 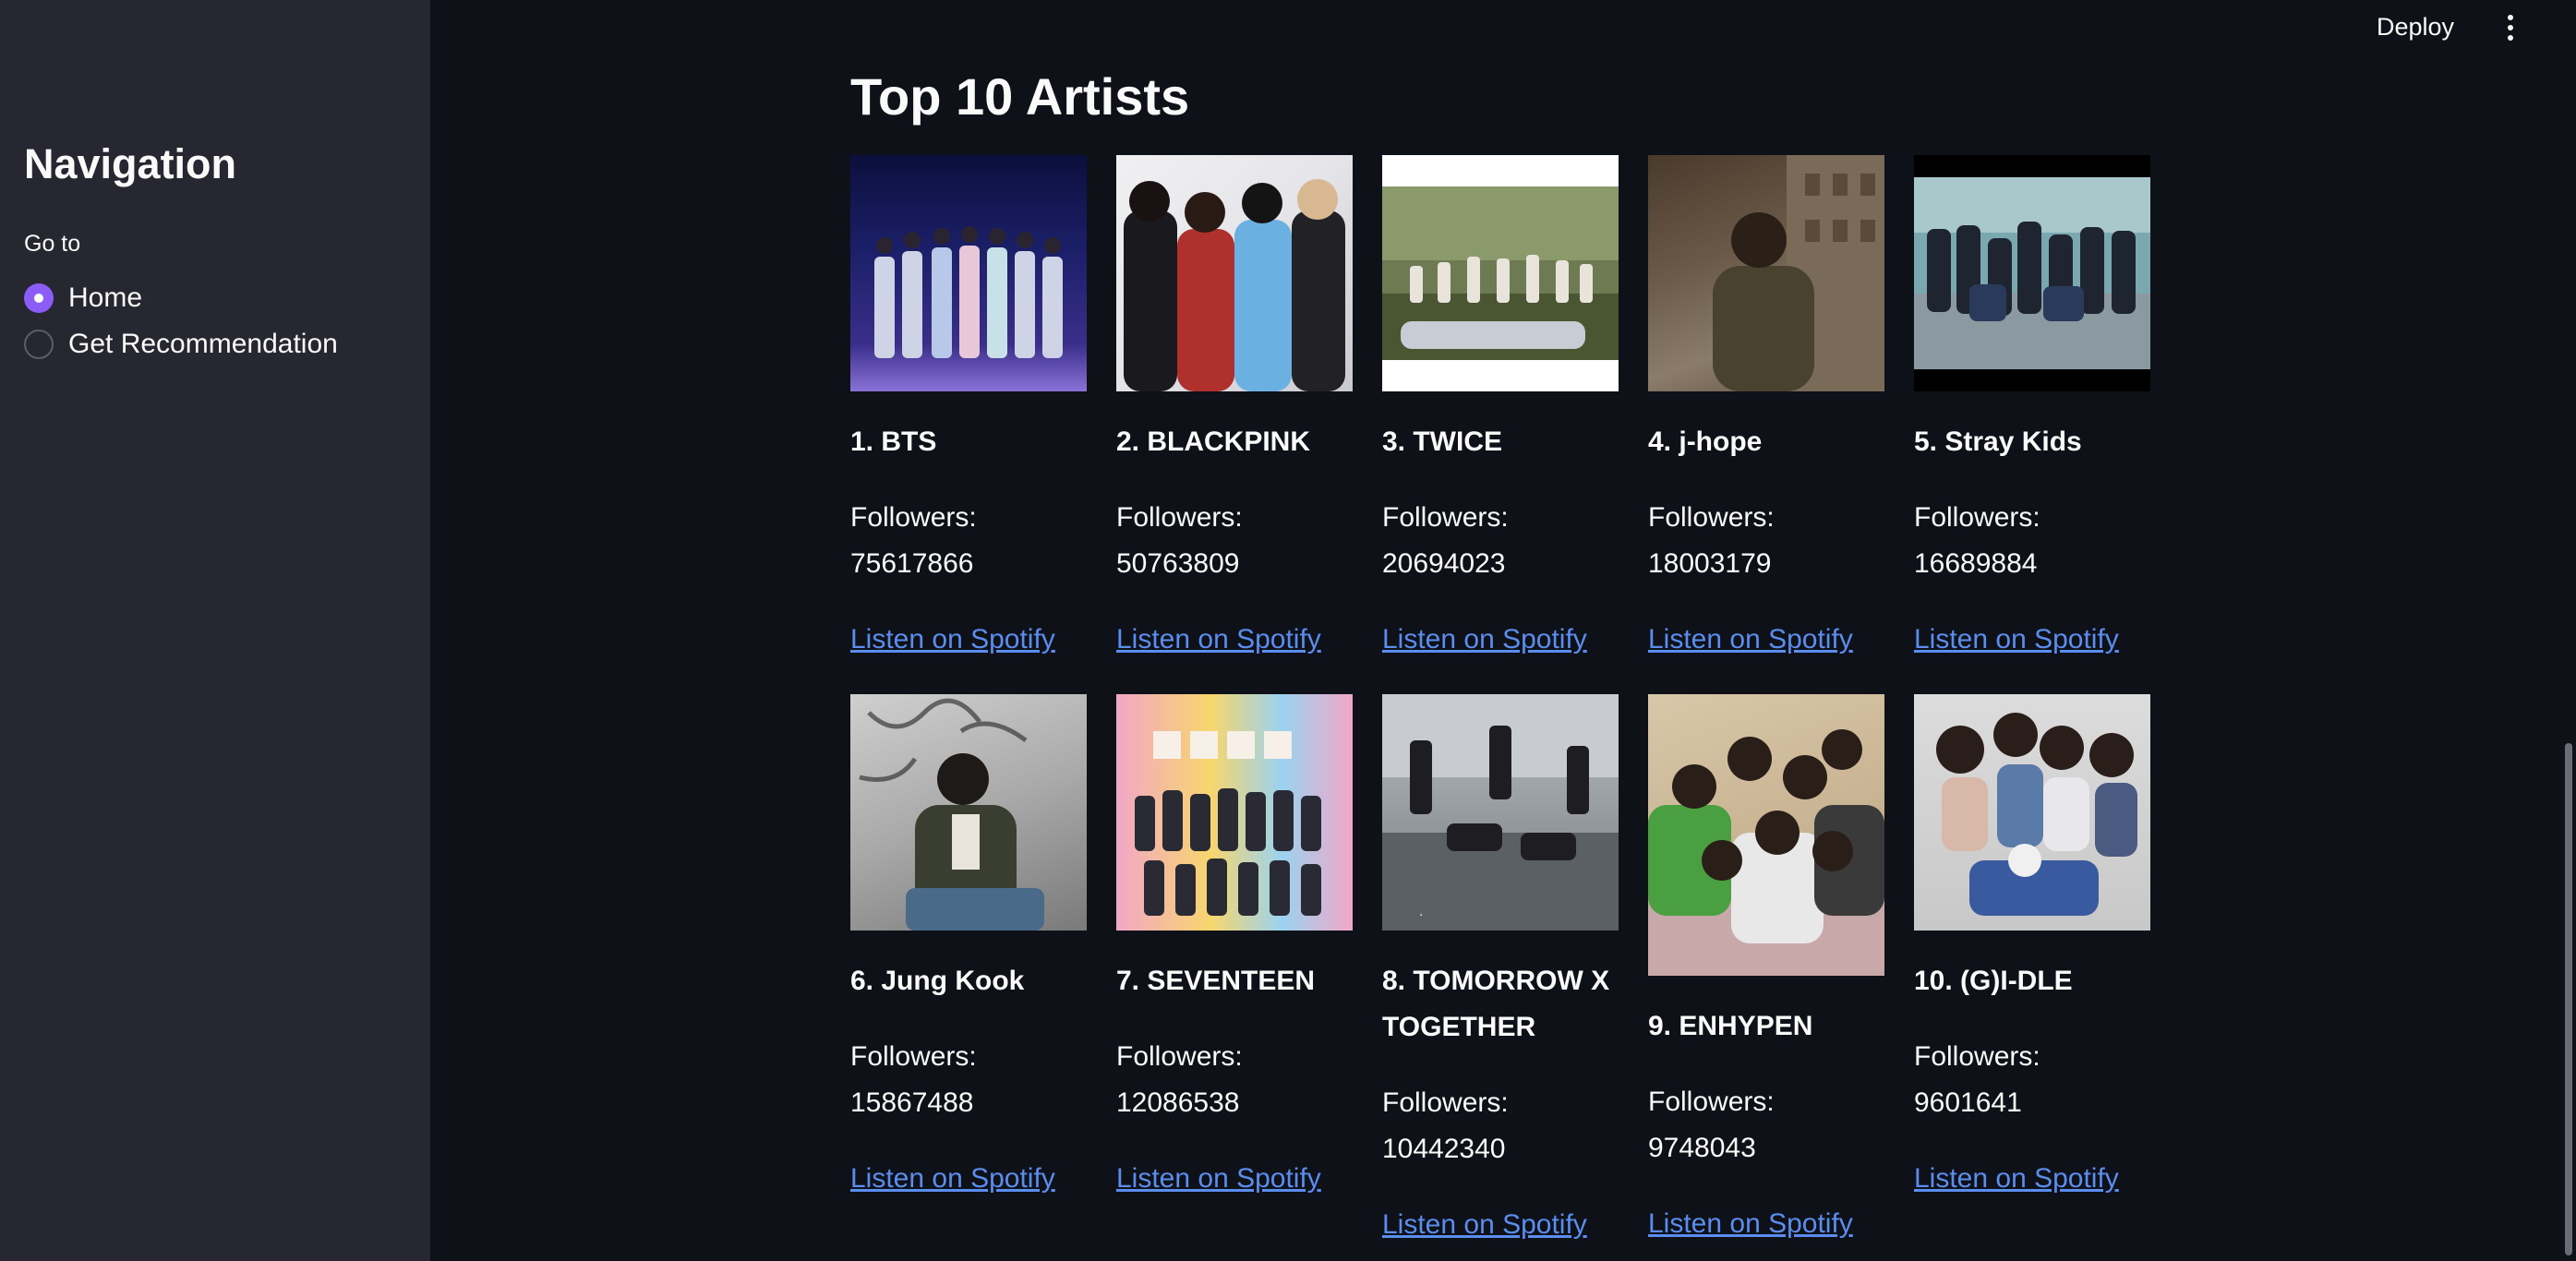 What do you see at coordinates (1977, 540) in the screenshot?
I see `artist-followers: Followers: 16689884` at bounding box center [1977, 540].